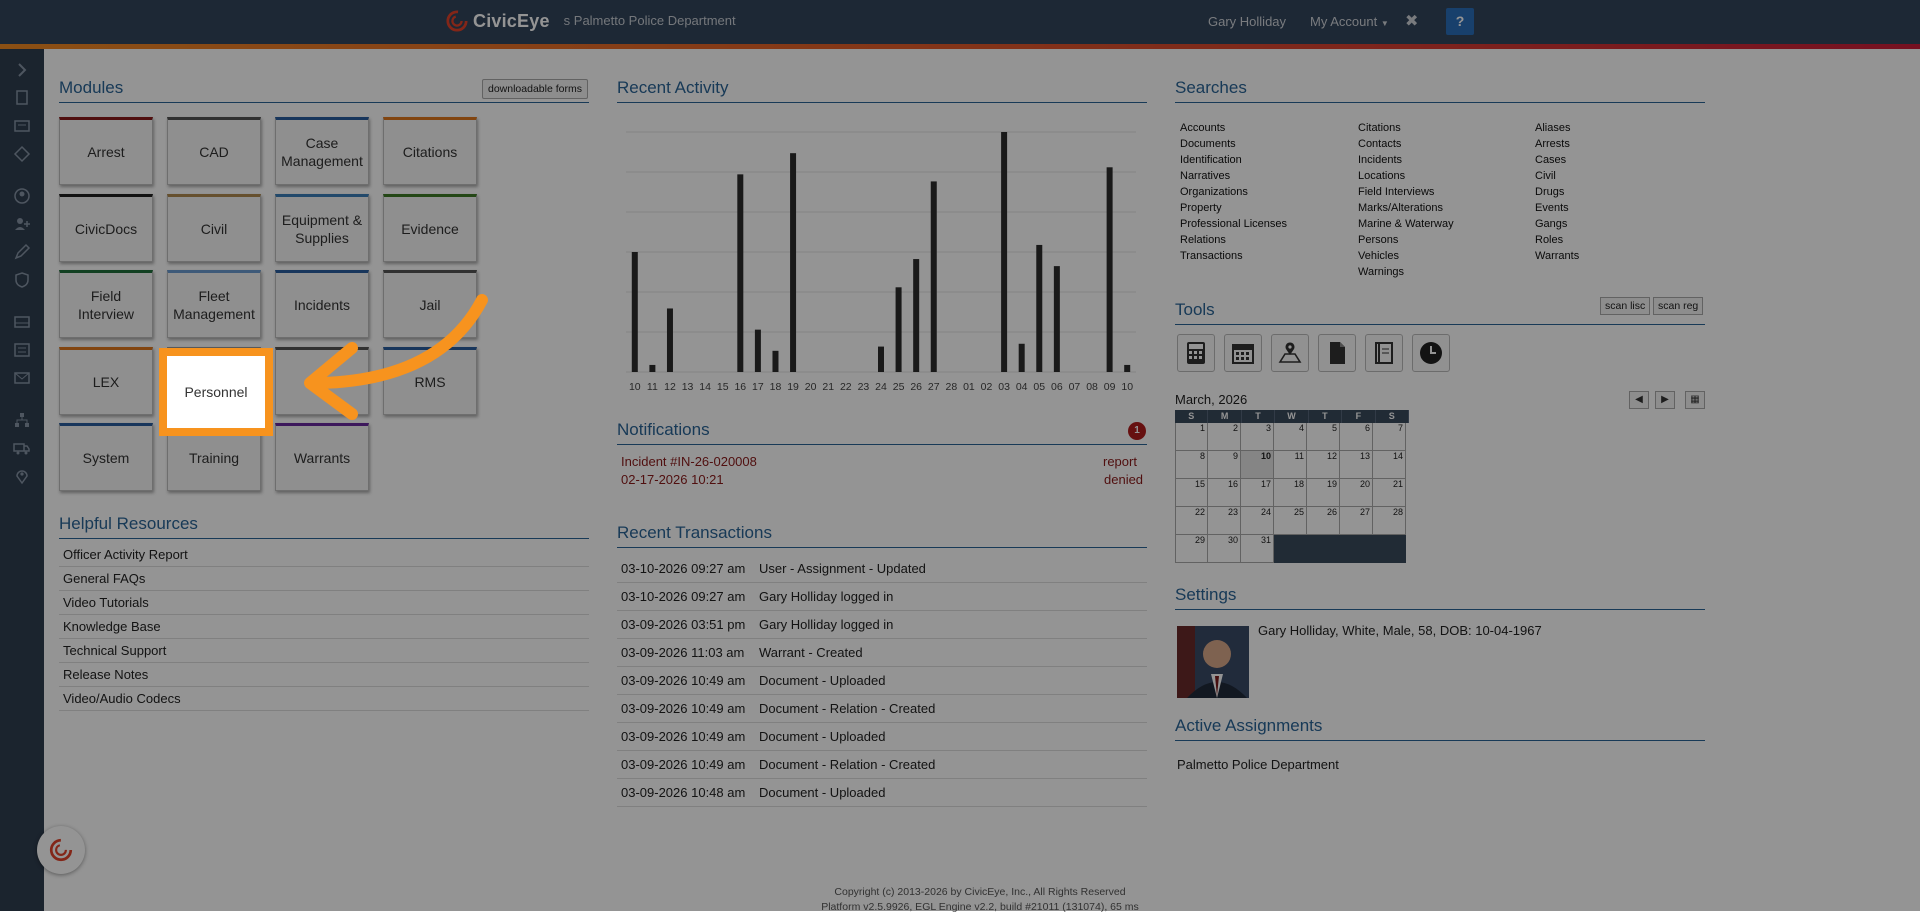  Describe the element at coordinates (1257, 437) in the screenshot. I see `calendar-day: 3` at that location.